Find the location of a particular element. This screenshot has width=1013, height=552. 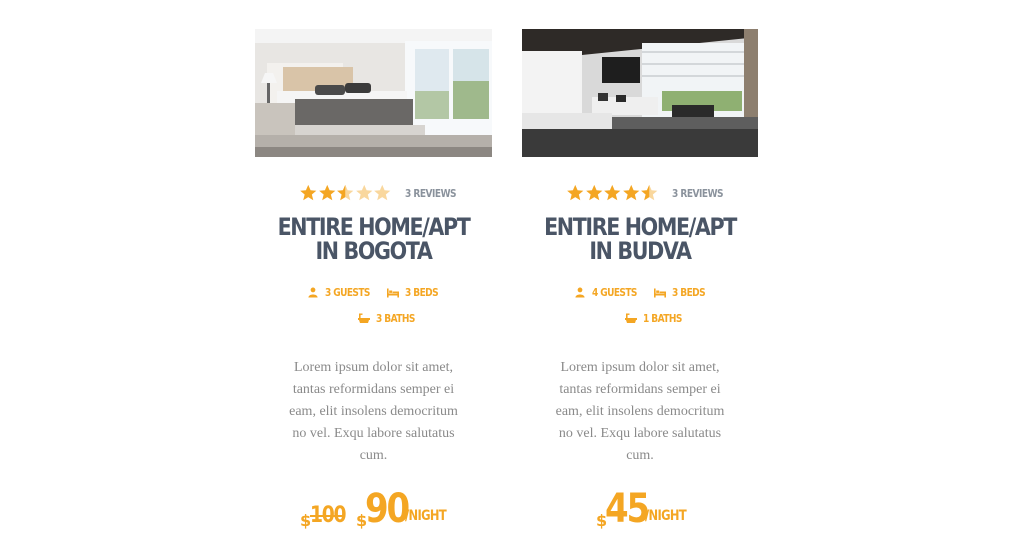

living-room-image is located at coordinates (640, 93).